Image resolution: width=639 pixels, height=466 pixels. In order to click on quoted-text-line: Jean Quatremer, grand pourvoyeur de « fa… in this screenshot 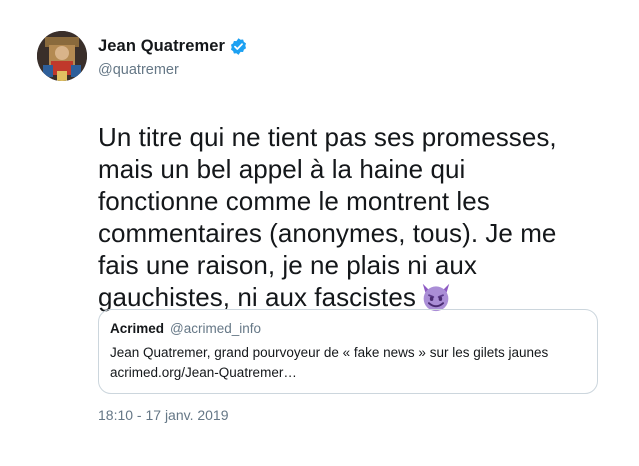, I will do `click(329, 352)`.